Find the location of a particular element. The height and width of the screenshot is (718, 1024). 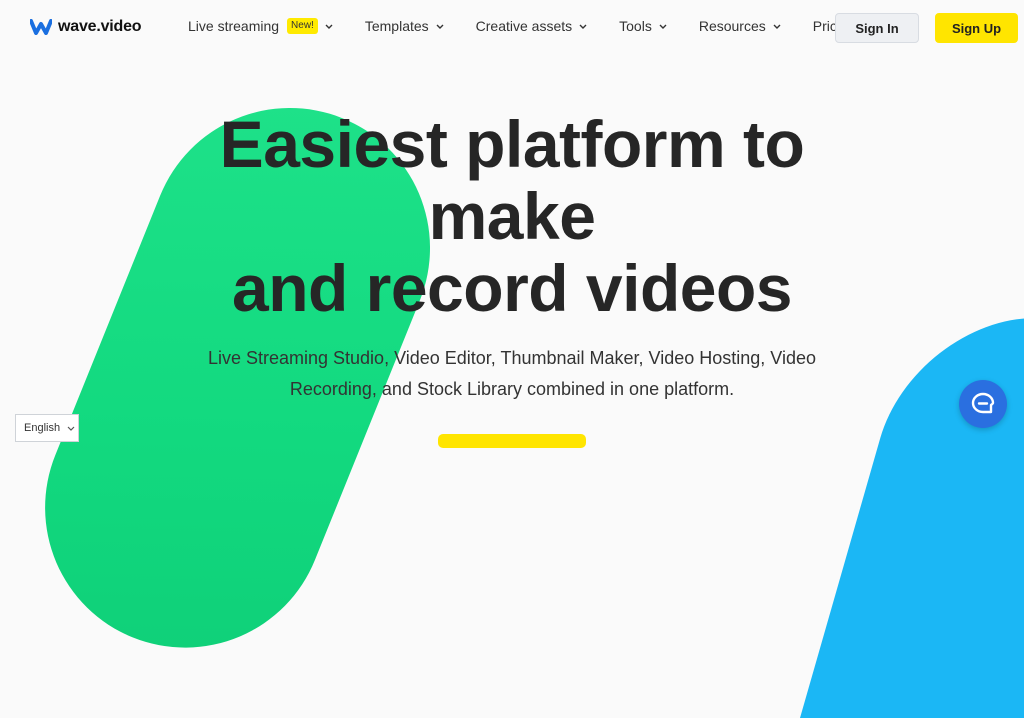

nav-item-templates: Templates is located at coordinates (405, 26).